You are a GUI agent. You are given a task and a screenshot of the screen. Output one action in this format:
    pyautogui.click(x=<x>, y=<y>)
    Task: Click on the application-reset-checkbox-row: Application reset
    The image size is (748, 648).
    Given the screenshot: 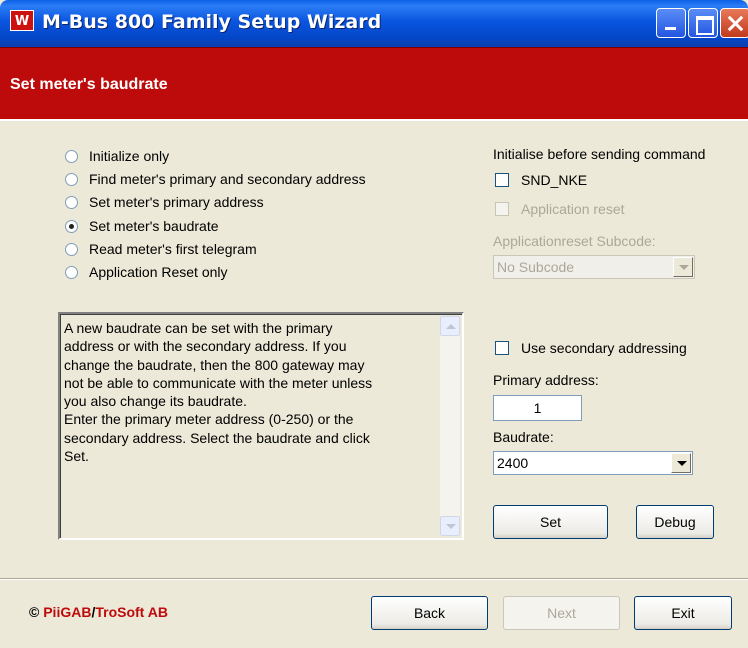 What is the action you would take?
    pyautogui.click(x=560, y=209)
    